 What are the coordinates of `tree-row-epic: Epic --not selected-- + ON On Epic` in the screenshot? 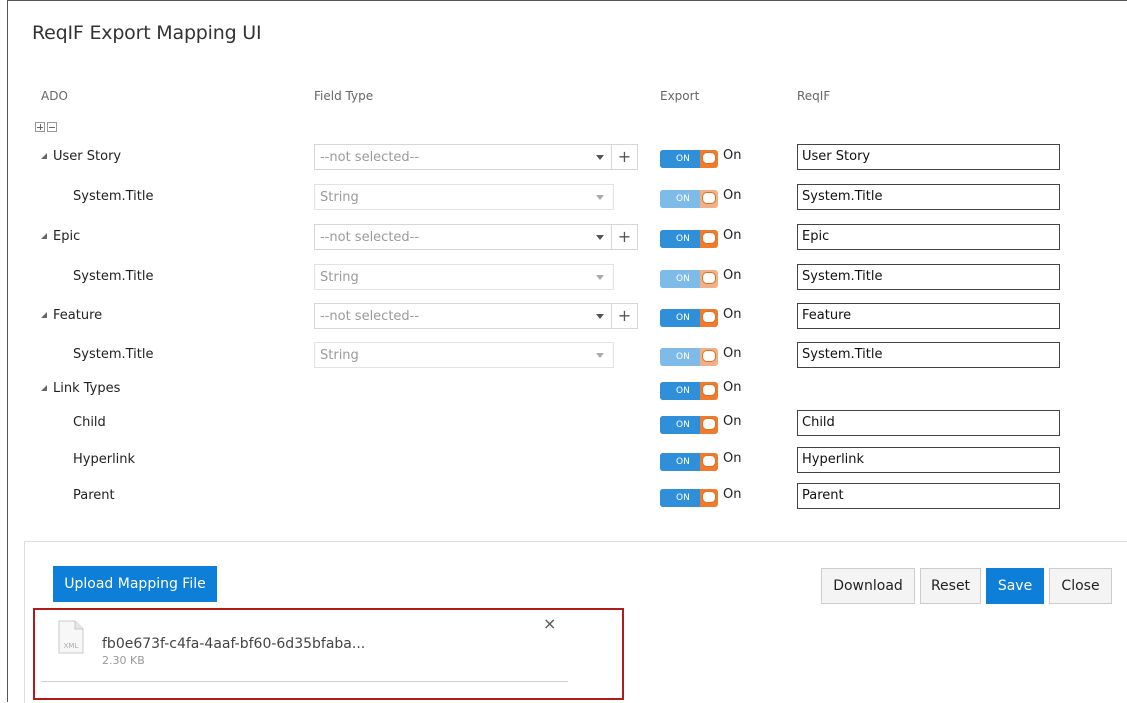 It's located at (567, 238).